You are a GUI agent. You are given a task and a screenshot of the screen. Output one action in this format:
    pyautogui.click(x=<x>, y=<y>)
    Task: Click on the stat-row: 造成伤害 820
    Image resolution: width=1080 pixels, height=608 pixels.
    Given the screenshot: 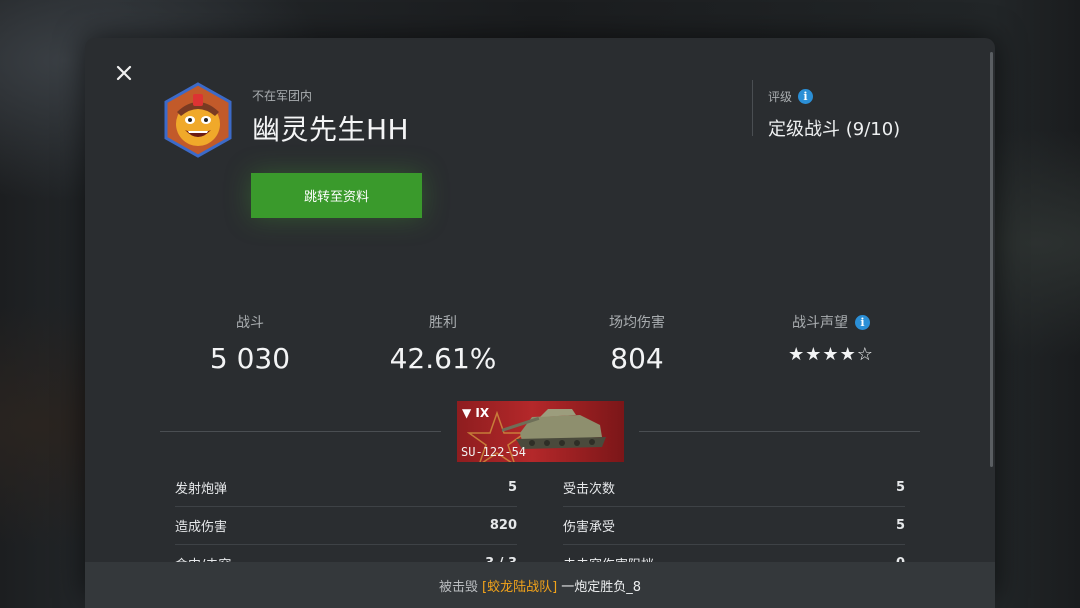 What is the action you would take?
    pyautogui.click(x=346, y=525)
    